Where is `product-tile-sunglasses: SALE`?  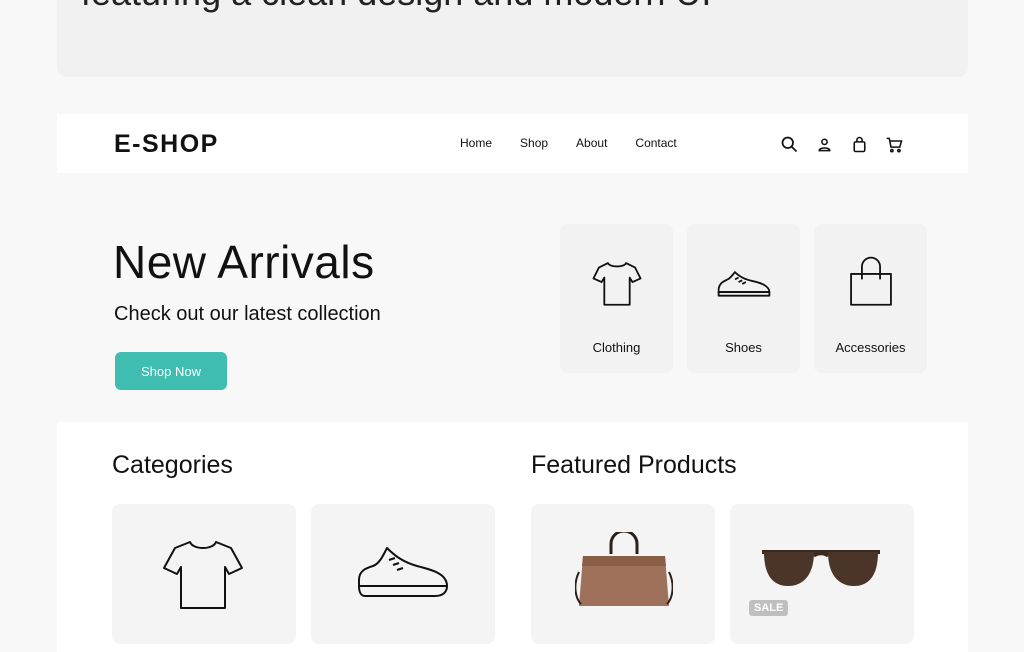
product-tile-sunglasses: SALE is located at coordinates (822, 574).